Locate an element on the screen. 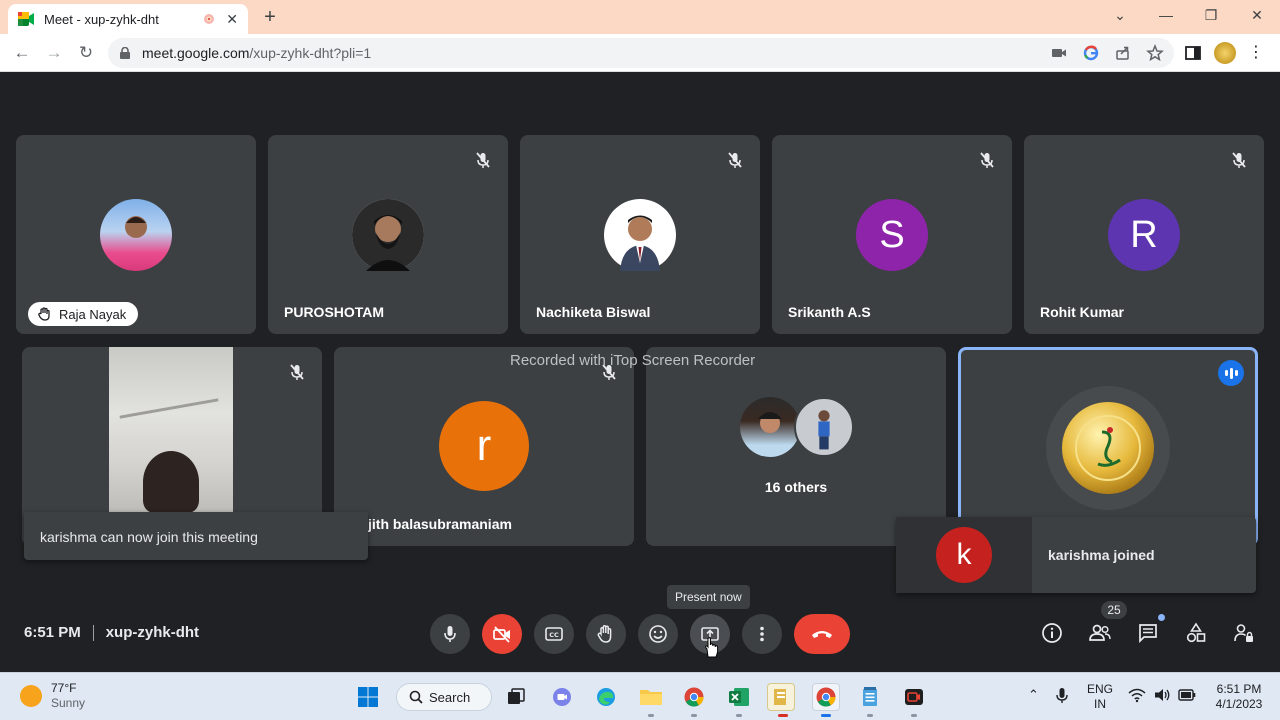 Image resolution: width=1280 pixels, height=720 pixels. url-omnibox: meet.google.com/xup-zyhk-dht?pli=1 is located at coordinates (641, 53).